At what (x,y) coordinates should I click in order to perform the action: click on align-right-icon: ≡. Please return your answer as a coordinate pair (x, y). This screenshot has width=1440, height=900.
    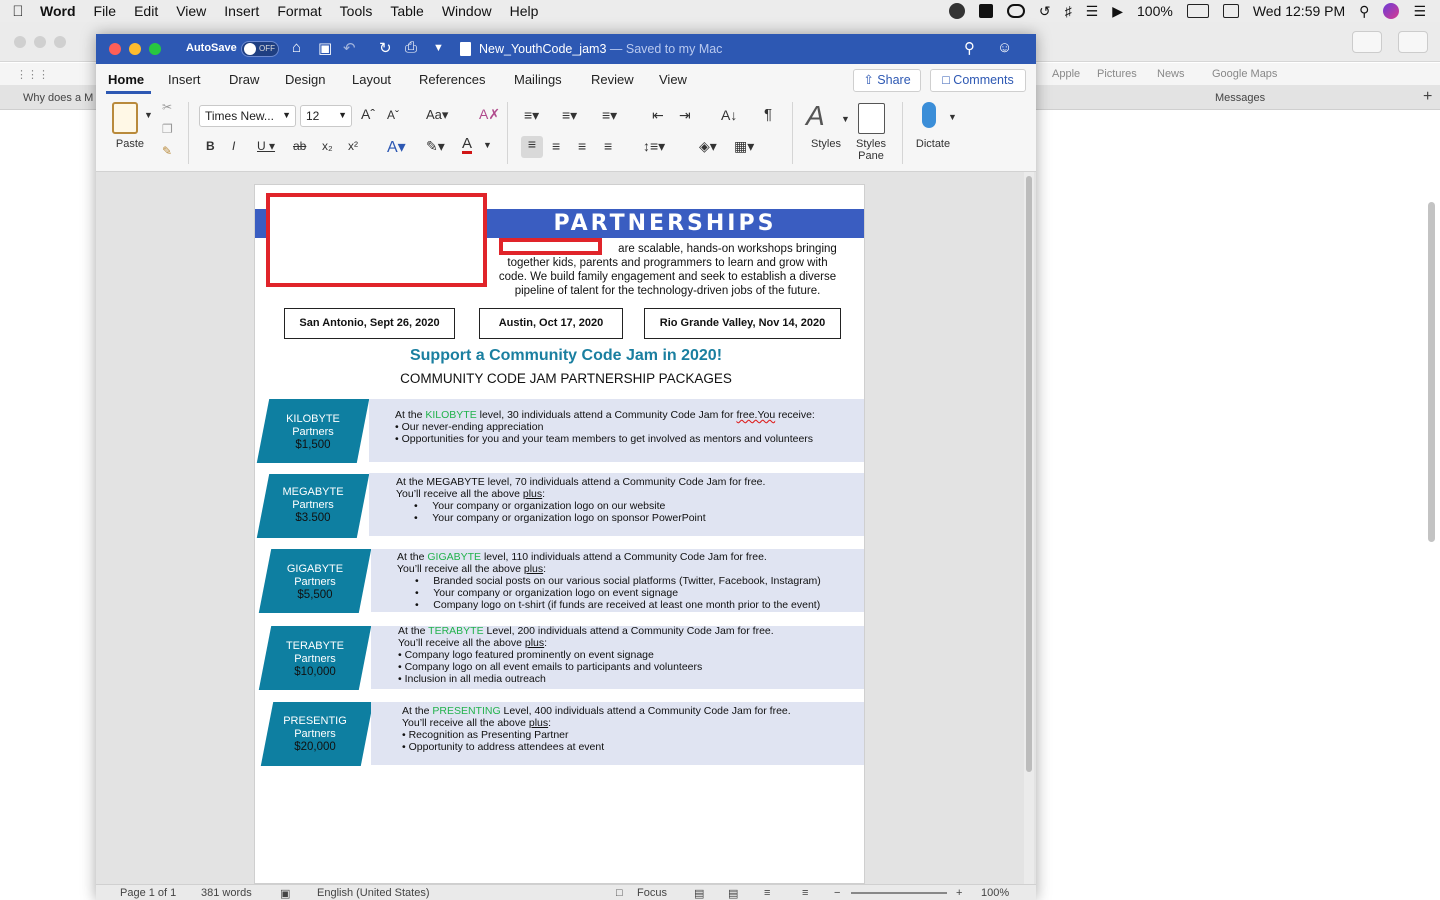
    Looking at the image, I should click on (582, 146).